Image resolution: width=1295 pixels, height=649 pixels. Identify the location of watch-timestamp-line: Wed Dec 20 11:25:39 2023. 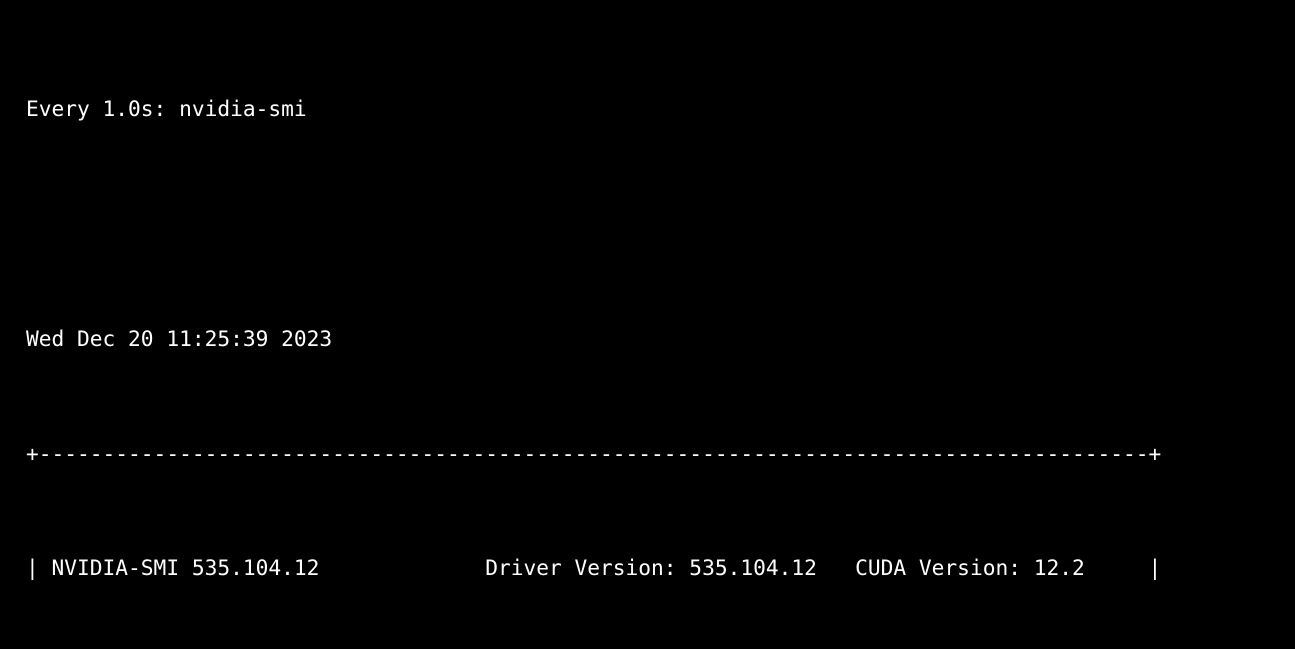
(179, 338).